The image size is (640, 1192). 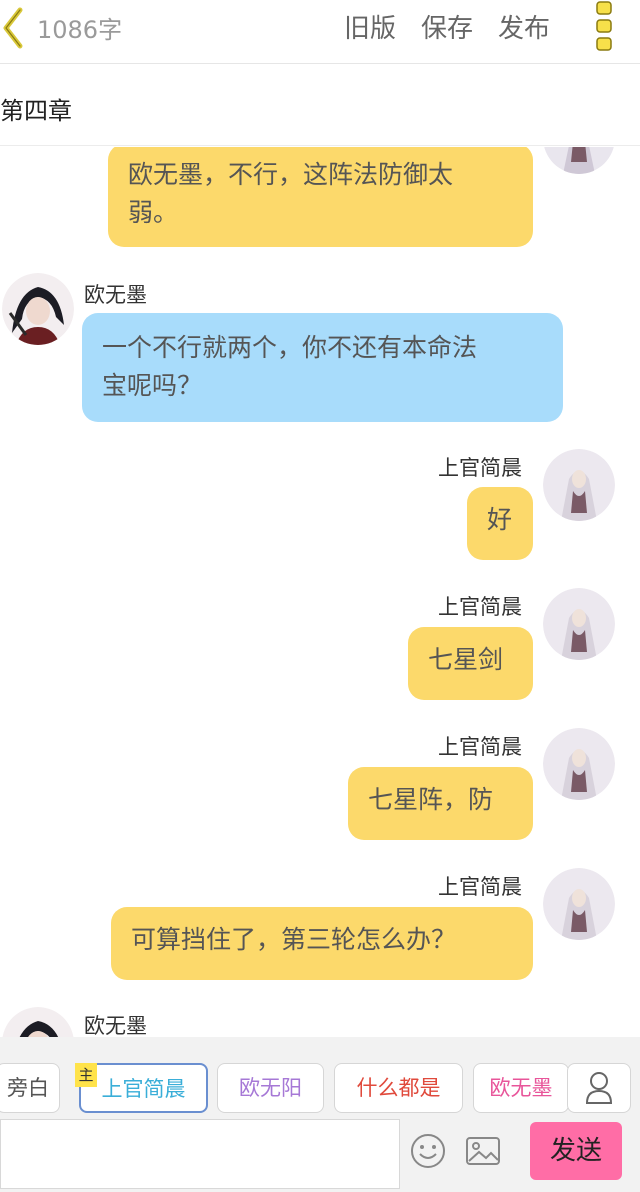 What do you see at coordinates (200, 1154) in the screenshot?
I see `message-input` at bounding box center [200, 1154].